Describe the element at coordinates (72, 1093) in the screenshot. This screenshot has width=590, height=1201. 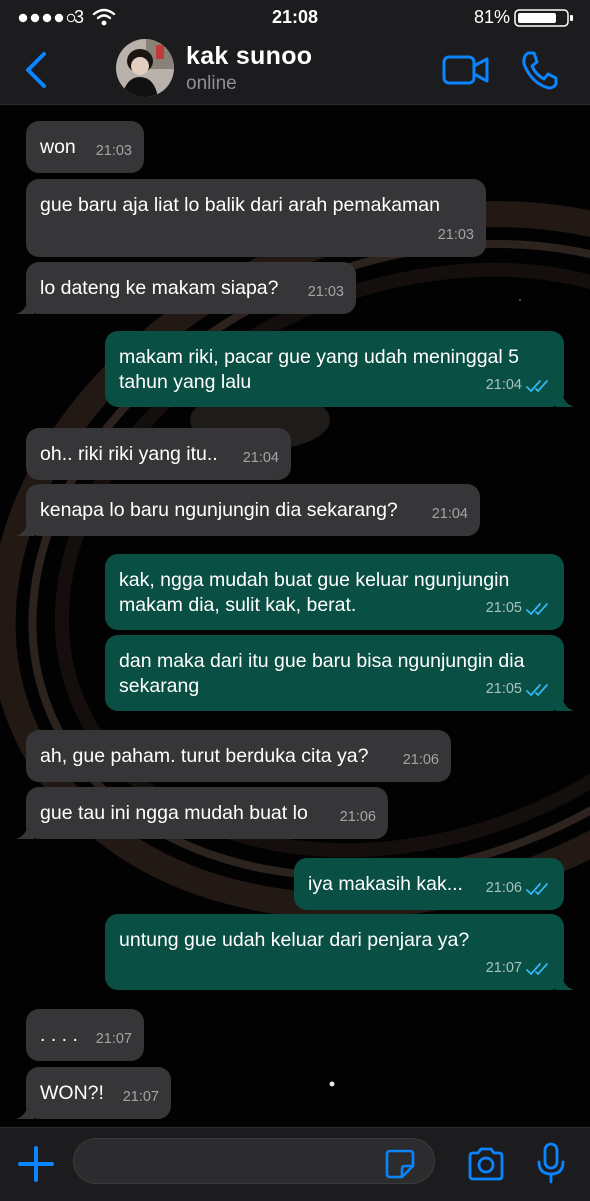
I see `message-text: WON?!` at that location.